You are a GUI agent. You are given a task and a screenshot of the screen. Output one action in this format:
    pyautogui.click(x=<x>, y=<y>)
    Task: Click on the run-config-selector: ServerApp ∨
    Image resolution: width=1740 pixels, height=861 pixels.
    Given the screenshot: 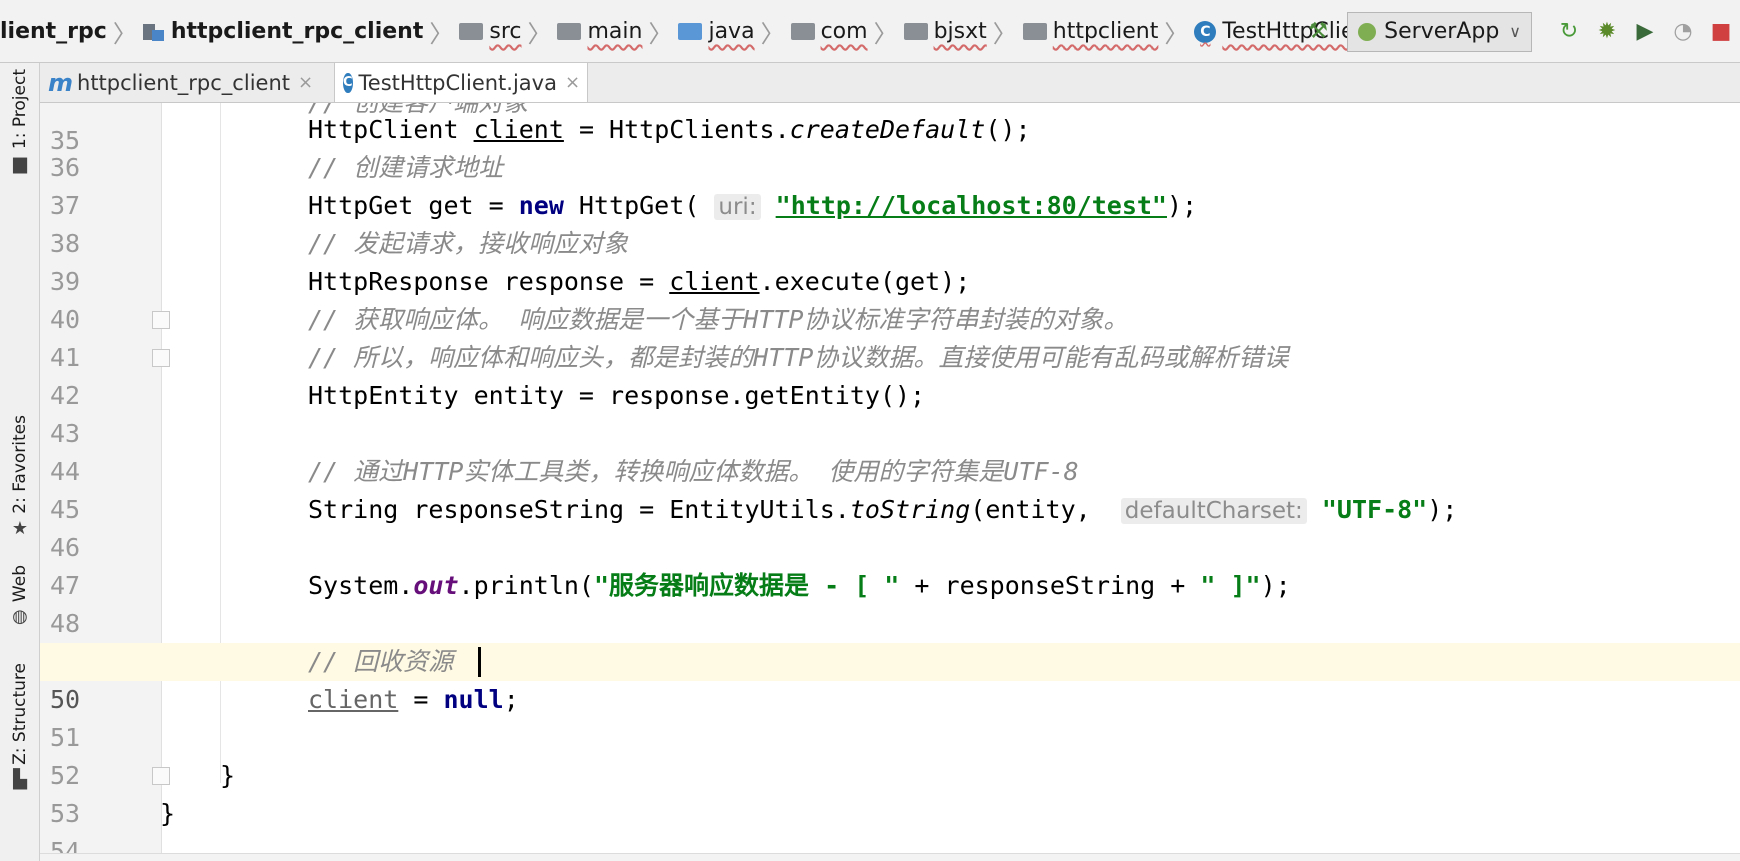 What is the action you would take?
    pyautogui.click(x=1439, y=31)
    